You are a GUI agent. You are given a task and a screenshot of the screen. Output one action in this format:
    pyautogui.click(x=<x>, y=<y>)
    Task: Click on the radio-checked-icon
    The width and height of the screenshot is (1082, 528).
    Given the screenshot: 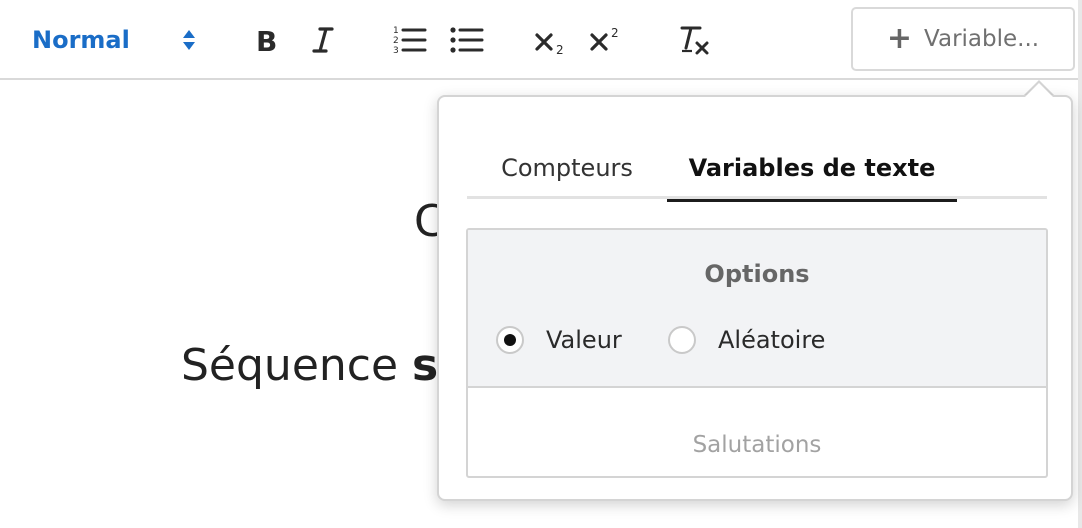 What is the action you would take?
    pyautogui.click(x=510, y=340)
    